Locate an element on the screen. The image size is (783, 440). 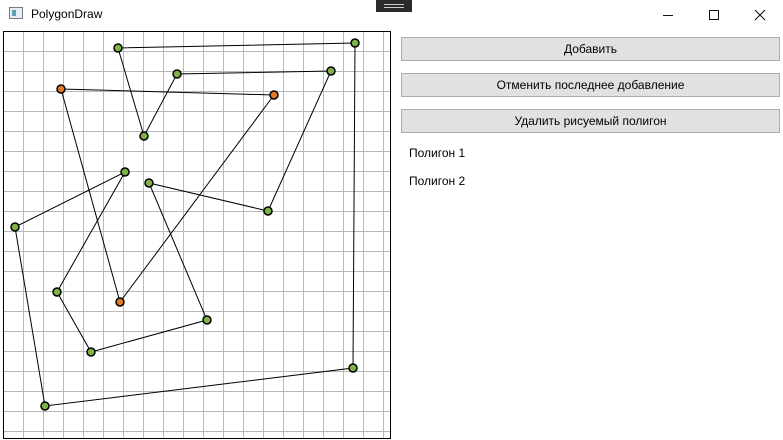
minimize-button is located at coordinates (668, 15).